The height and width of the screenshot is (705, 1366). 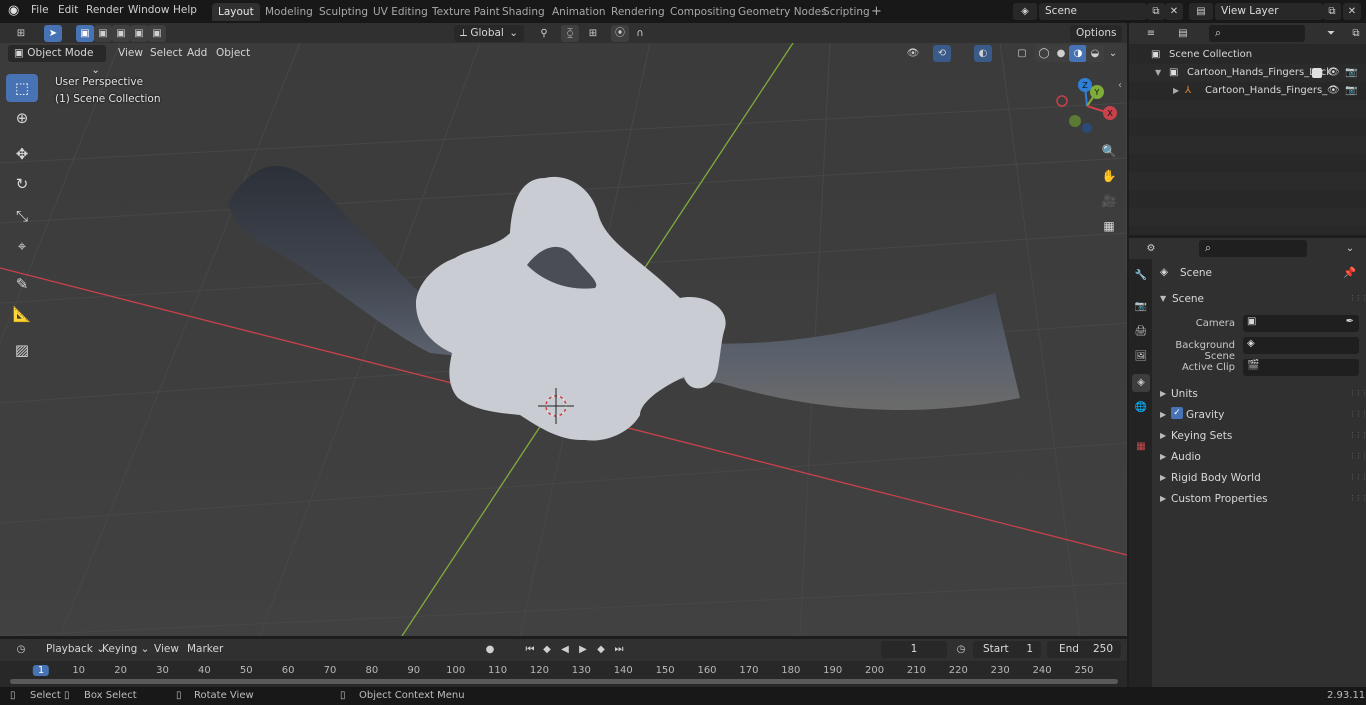 What do you see at coordinates (1141, 383) in the screenshot?
I see `scene-tab-icon: ◈` at bounding box center [1141, 383].